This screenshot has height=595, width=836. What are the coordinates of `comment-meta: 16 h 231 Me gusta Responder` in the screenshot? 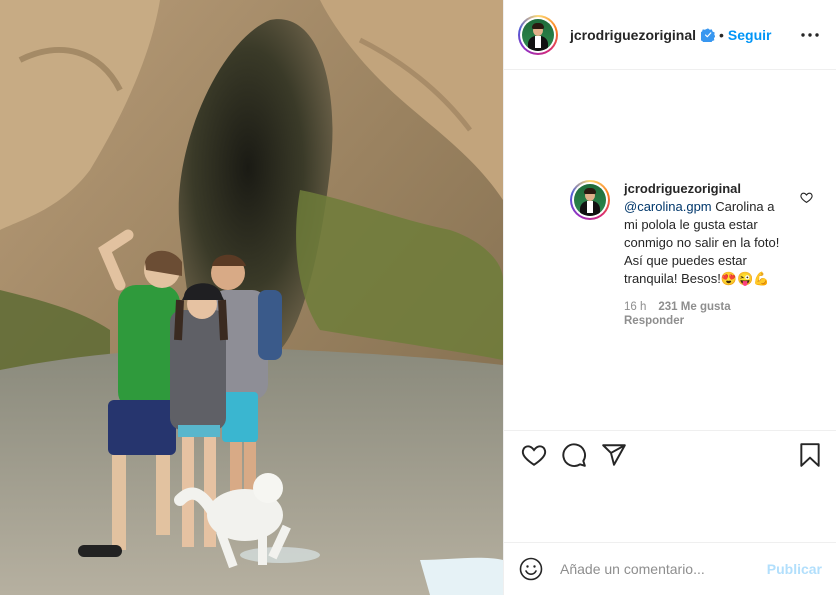 It's located at (704, 314).